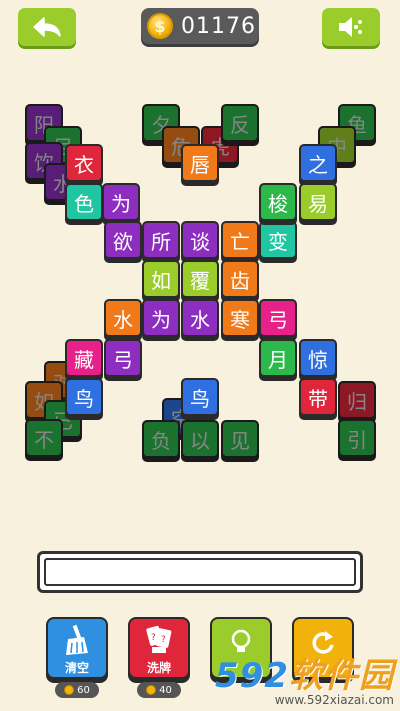 This screenshot has width=400, height=711. I want to click on mahjong-tile: 带, so click(318, 397).